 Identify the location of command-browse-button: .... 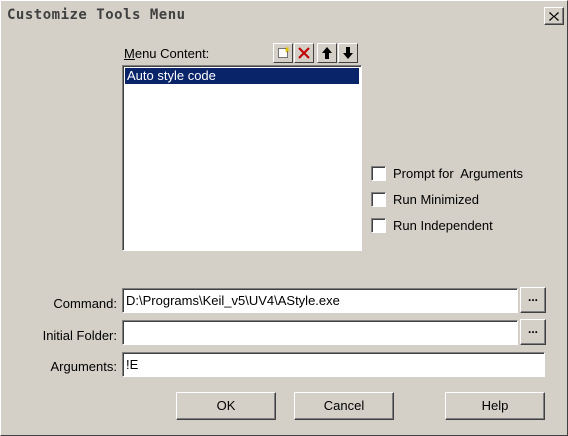
(533, 300).